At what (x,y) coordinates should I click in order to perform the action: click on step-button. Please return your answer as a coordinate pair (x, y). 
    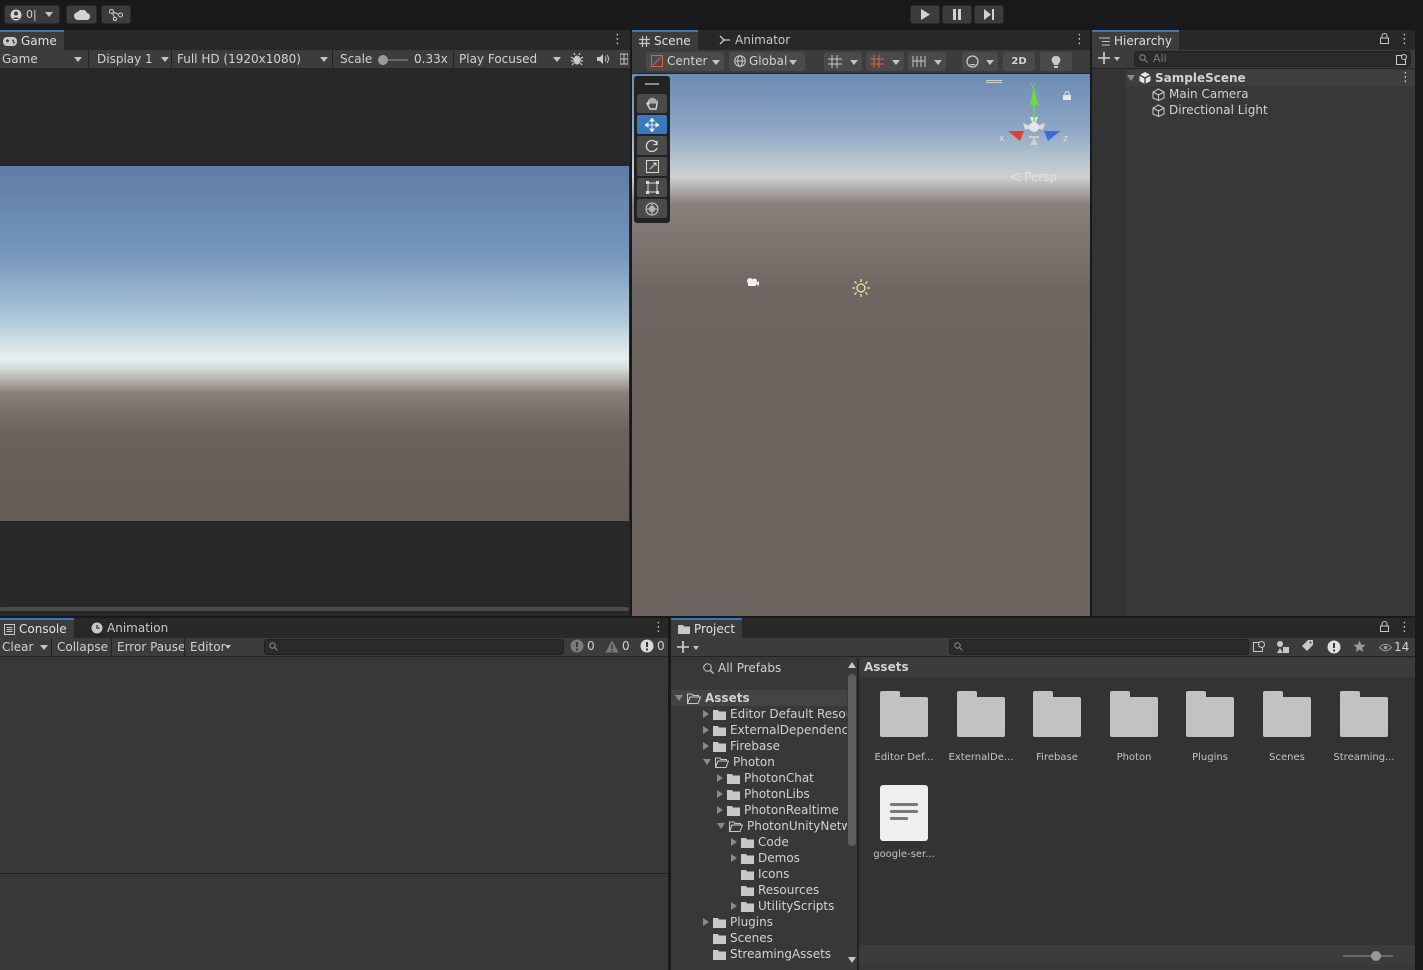
    Looking at the image, I should click on (989, 14).